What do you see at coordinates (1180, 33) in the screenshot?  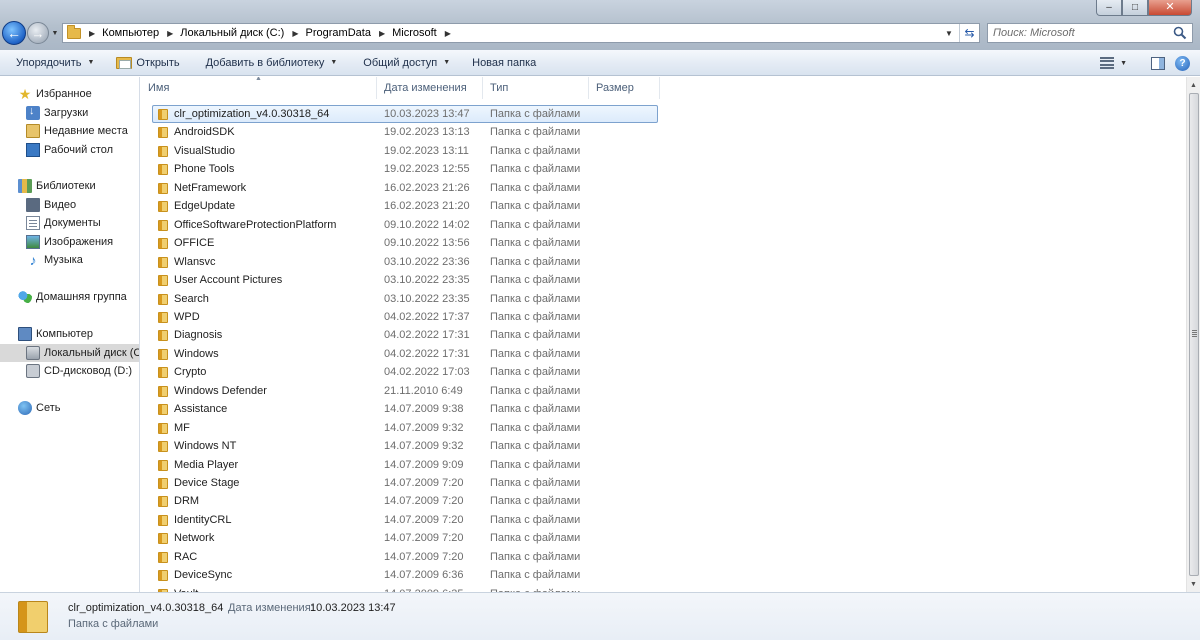 I see `search-icon` at bounding box center [1180, 33].